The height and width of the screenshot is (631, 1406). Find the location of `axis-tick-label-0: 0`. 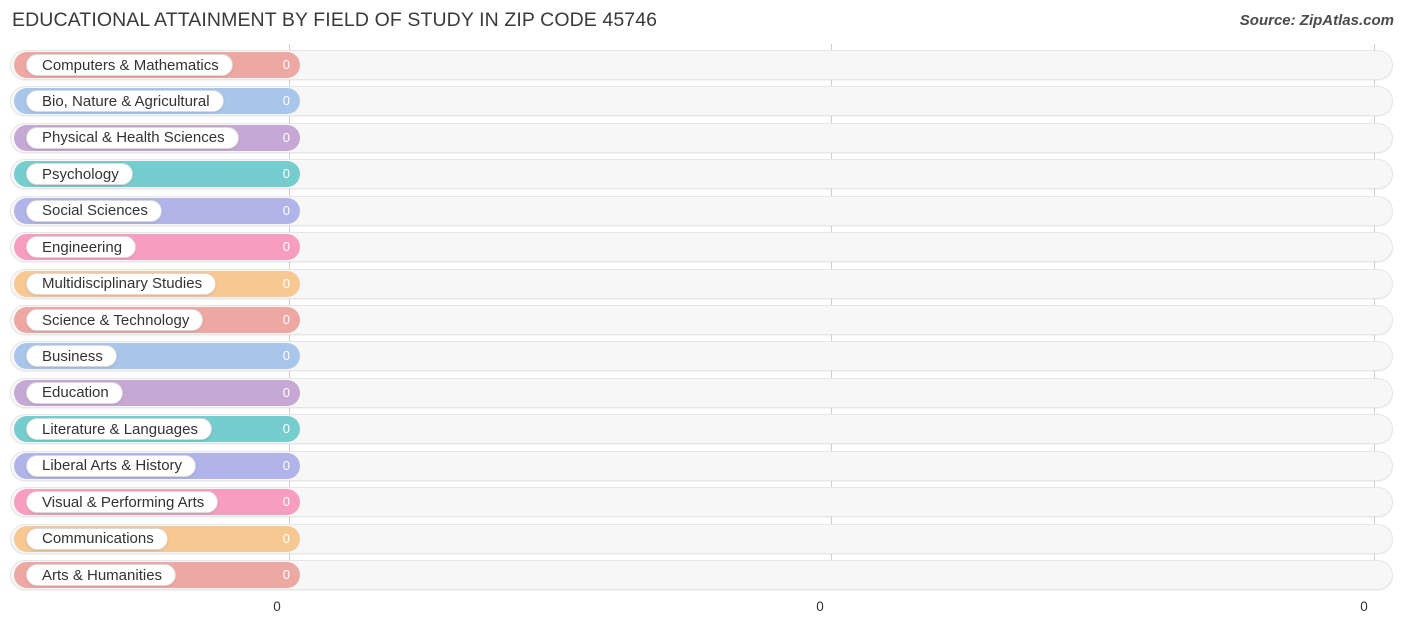

axis-tick-label-0: 0 is located at coordinates (277, 606).